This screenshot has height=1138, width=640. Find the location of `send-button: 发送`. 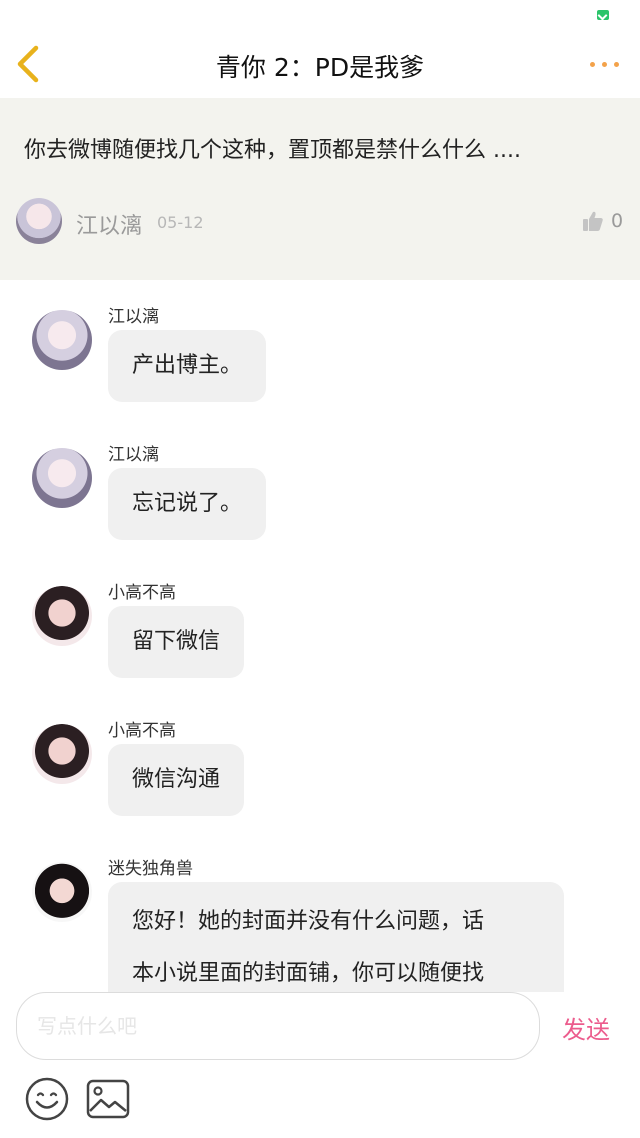

send-button: 发送 is located at coordinates (586, 1027).